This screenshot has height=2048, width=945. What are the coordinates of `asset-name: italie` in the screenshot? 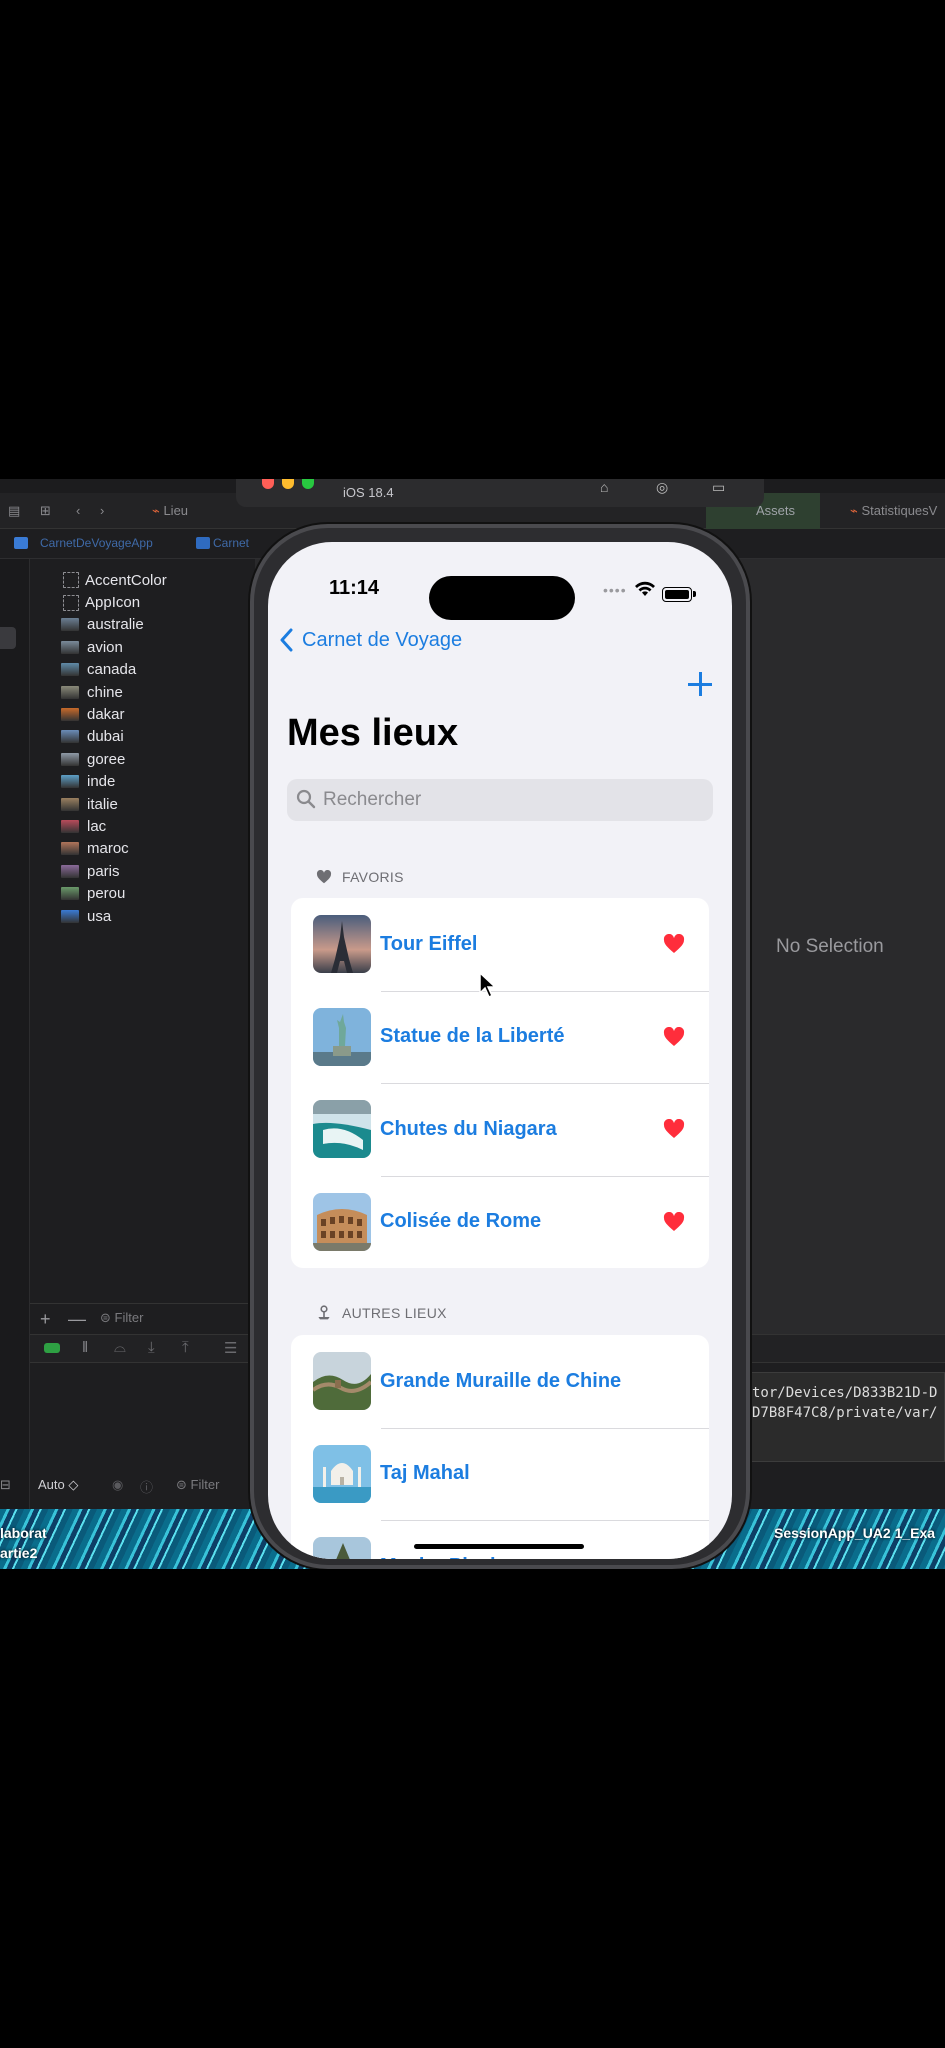 It's located at (102, 804).